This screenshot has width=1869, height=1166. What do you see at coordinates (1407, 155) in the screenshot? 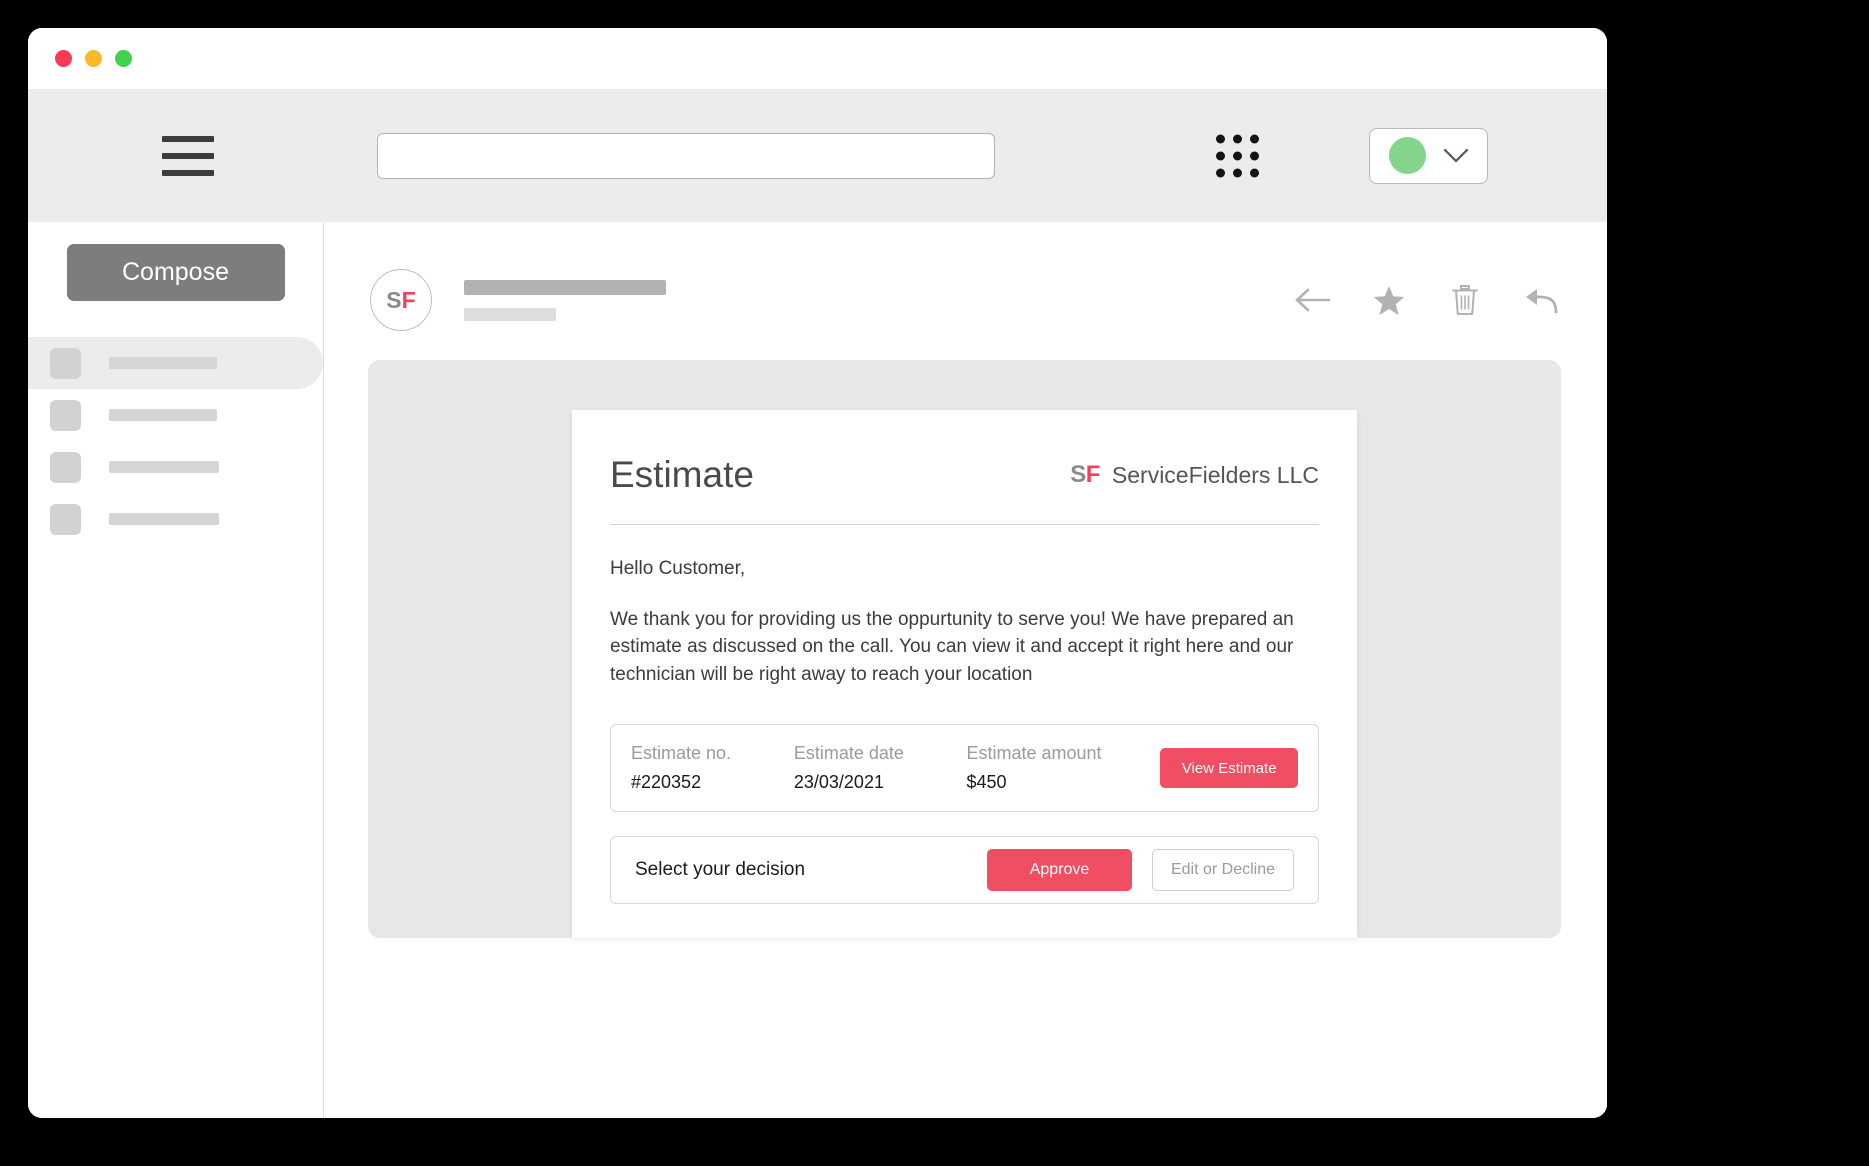
I see `avatar` at bounding box center [1407, 155].